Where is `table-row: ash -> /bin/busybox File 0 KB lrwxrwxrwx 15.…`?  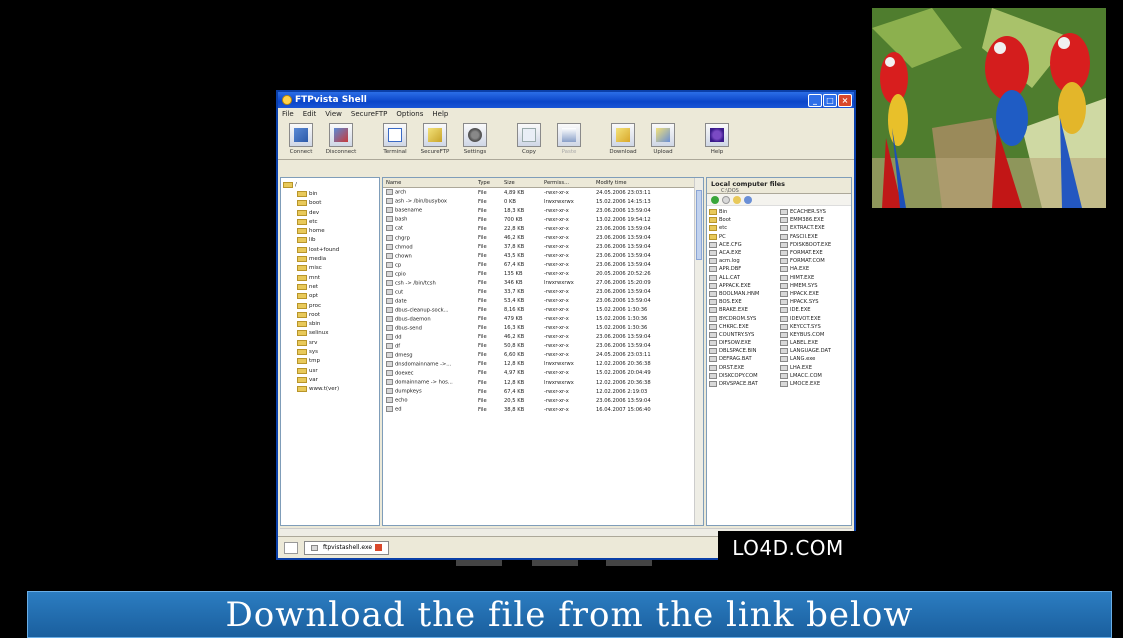 table-row: ash -> /bin/busybox File 0 KB lrwxrwxrwx 15.… is located at coordinates (543, 201).